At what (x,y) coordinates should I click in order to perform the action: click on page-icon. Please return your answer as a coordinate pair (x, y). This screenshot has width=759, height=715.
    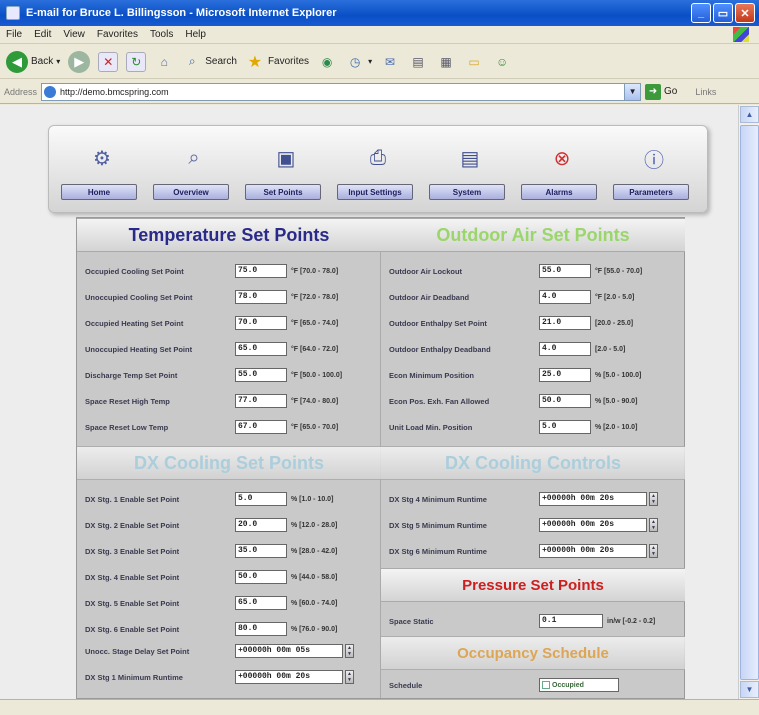
    Looking at the image, I should click on (50, 91).